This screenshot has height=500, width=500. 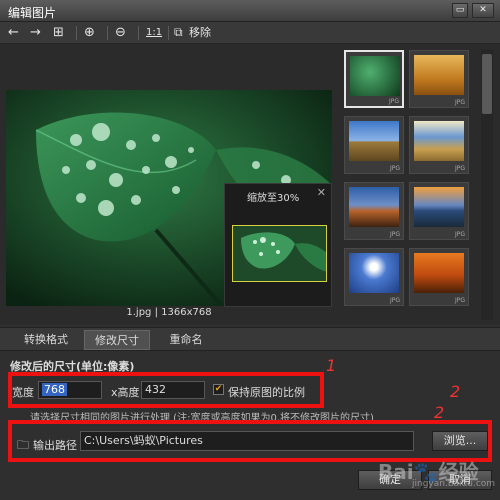 What do you see at coordinates (35, 32) in the screenshot?
I see `forward-arrow-icon: →` at bounding box center [35, 32].